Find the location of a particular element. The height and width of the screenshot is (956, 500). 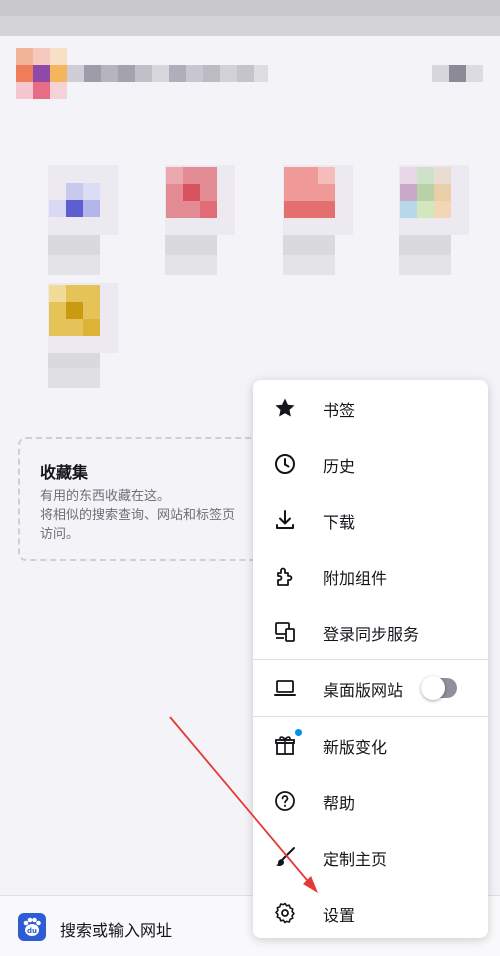

menu-item-label: 下载 is located at coordinates (339, 522).